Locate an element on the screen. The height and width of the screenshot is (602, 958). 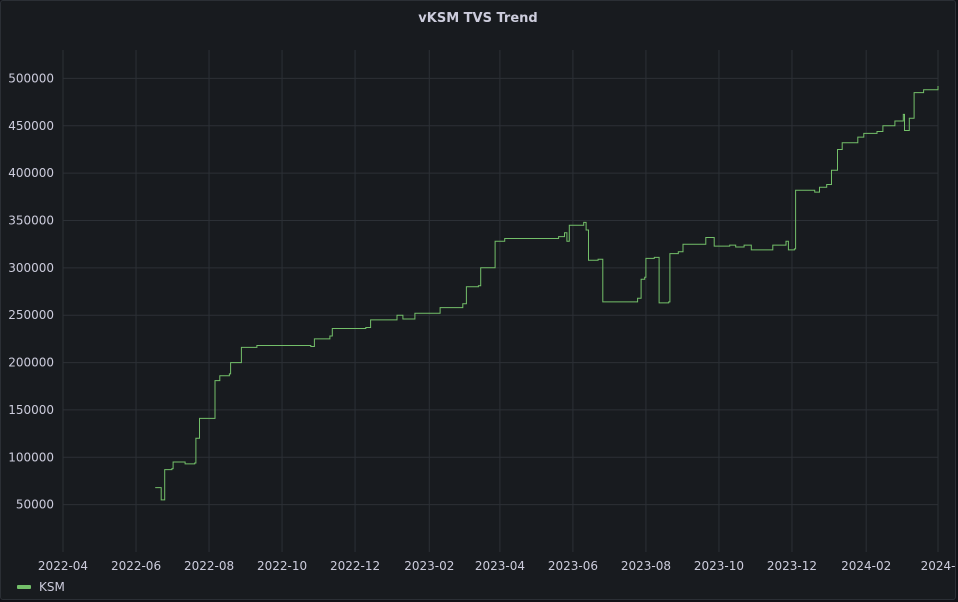
legend-label-ksm: KSM is located at coordinates (52, 587).